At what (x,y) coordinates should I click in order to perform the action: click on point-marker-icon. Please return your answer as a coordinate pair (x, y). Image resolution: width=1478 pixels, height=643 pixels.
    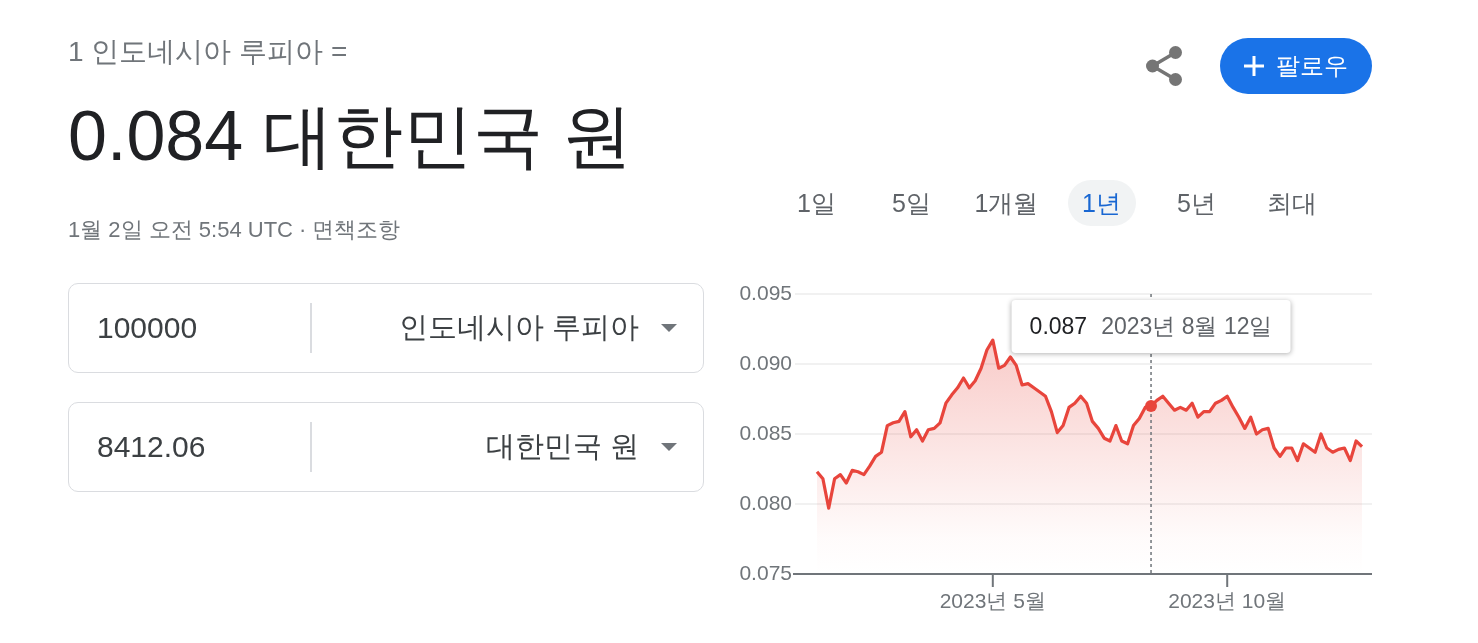
    Looking at the image, I should click on (1151, 406).